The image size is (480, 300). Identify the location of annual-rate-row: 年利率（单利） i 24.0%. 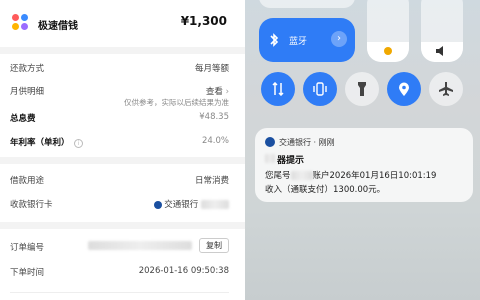
(119, 142).